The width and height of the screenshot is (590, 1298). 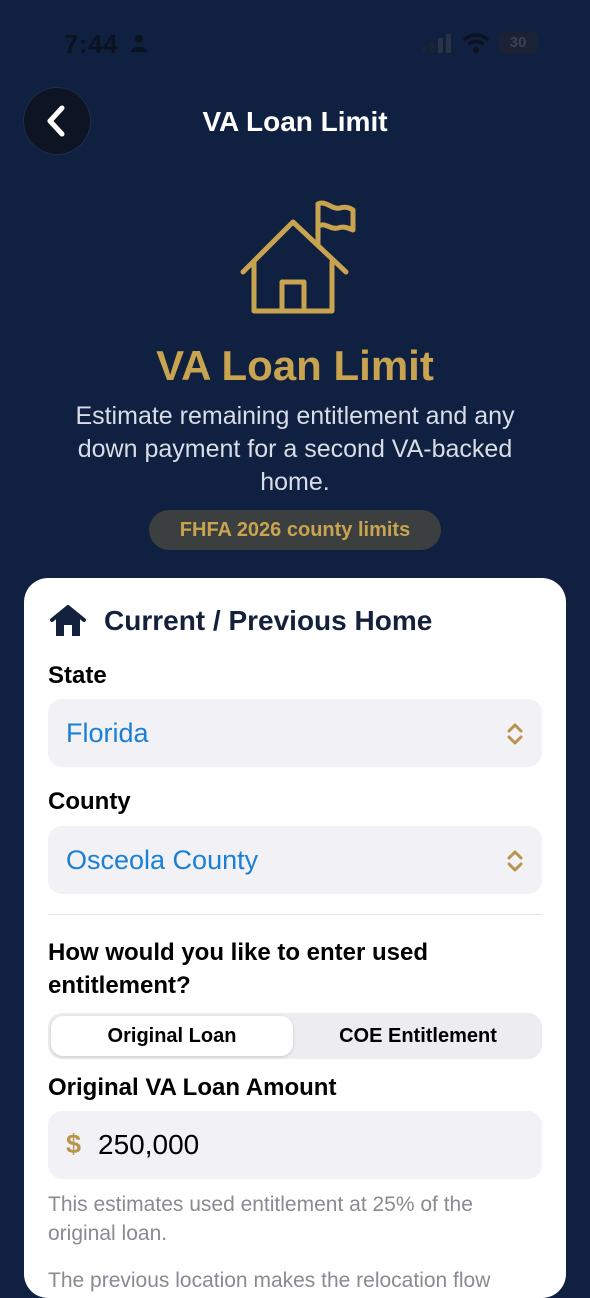 I want to click on nav-title: VA Loan Limit, so click(x=295, y=121).